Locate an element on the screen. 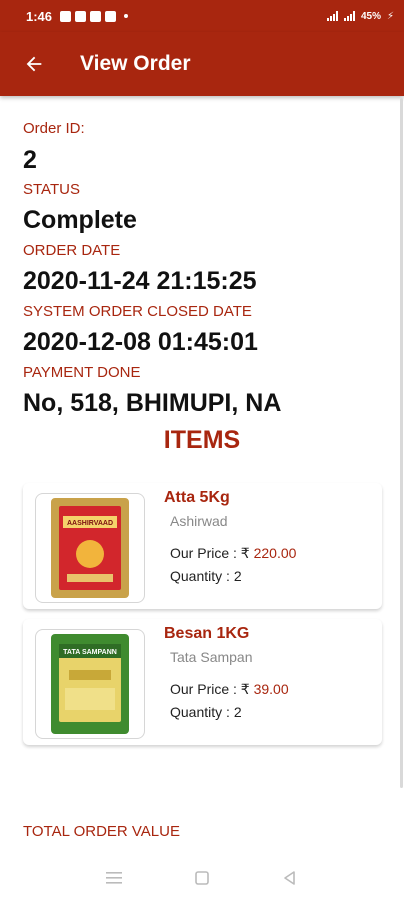 The height and width of the screenshot is (900, 404). item-brand: Tata Sampan is located at coordinates (211, 657).